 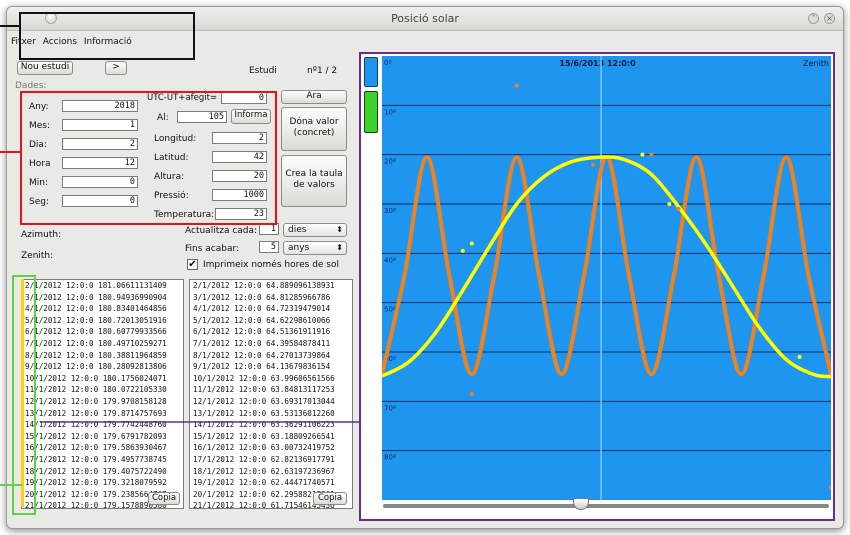 What do you see at coordinates (390, 112) in the screenshot?
I see `y-tick-label: 10º` at bounding box center [390, 112].